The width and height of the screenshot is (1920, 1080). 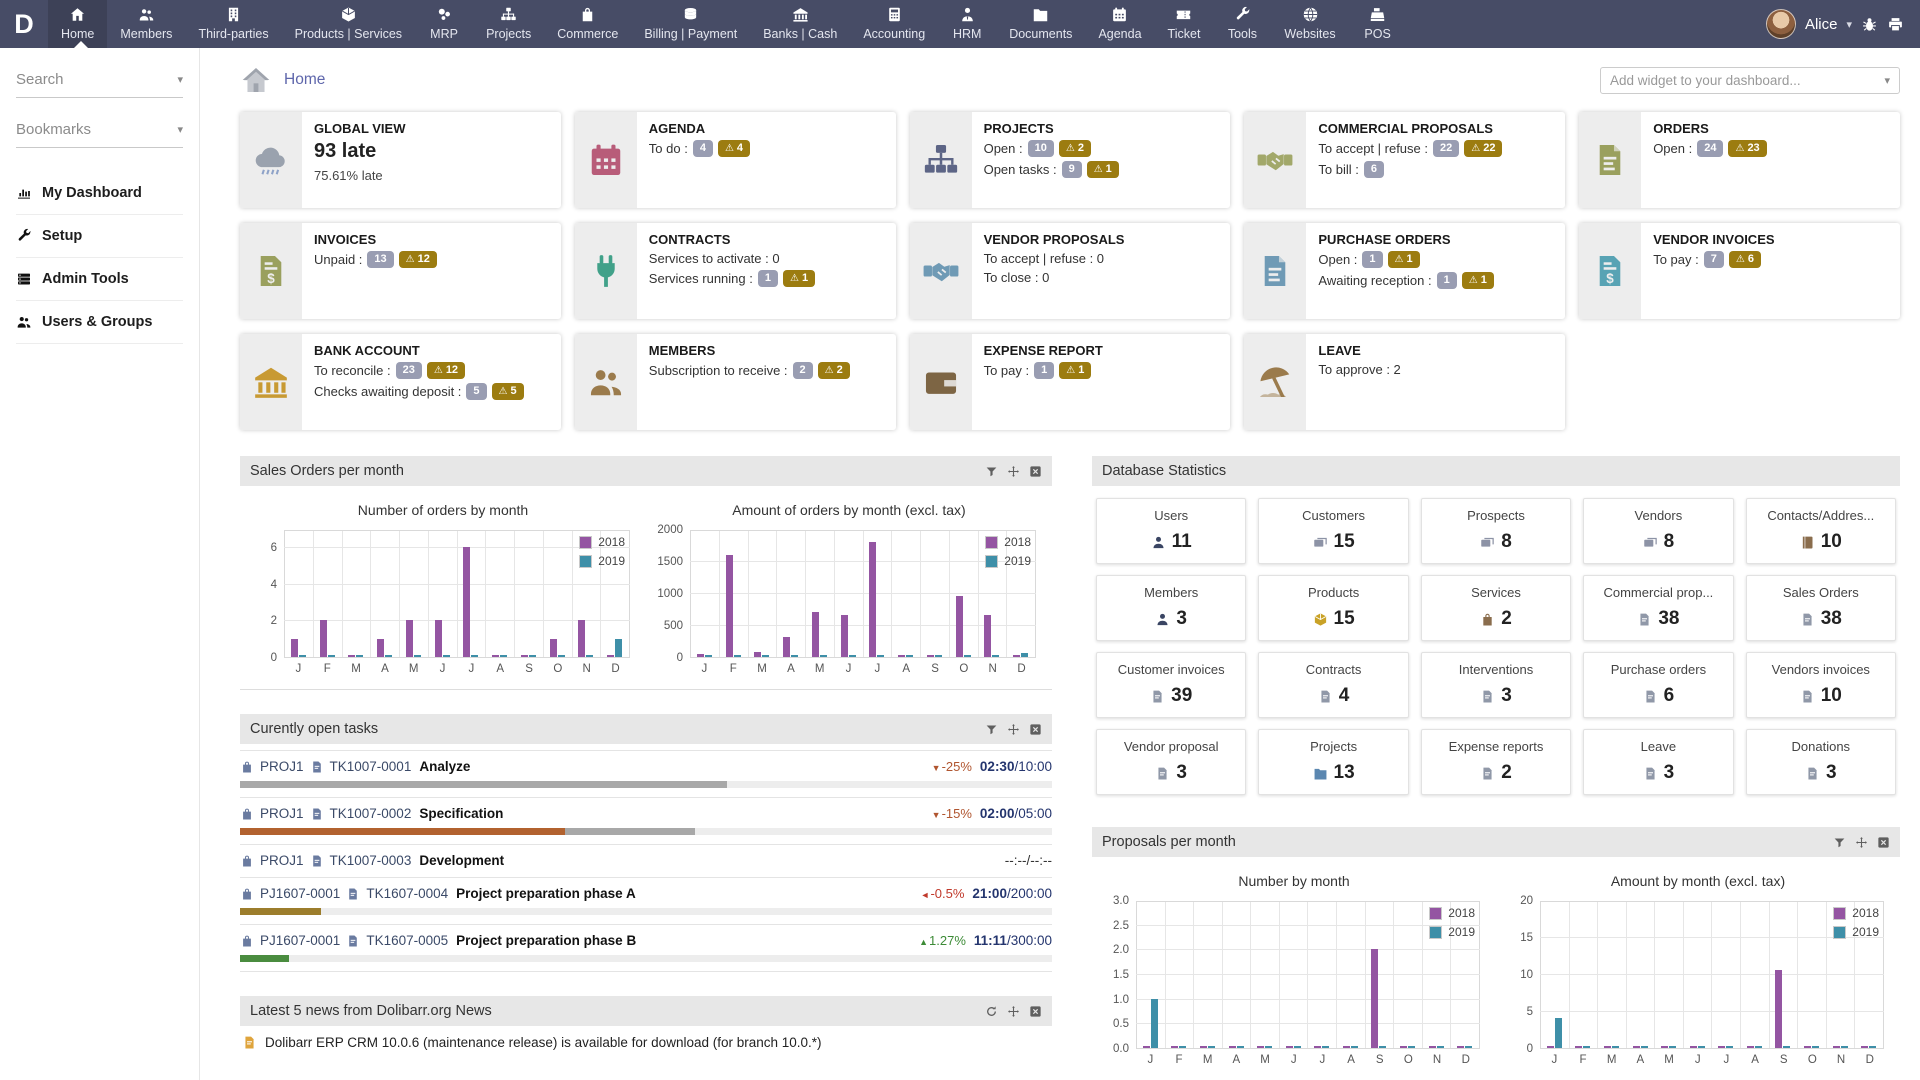 What do you see at coordinates (1333, 762) in the screenshot?
I see `stat-card-projects: Projects 13` at bounding box center [1333, 762].